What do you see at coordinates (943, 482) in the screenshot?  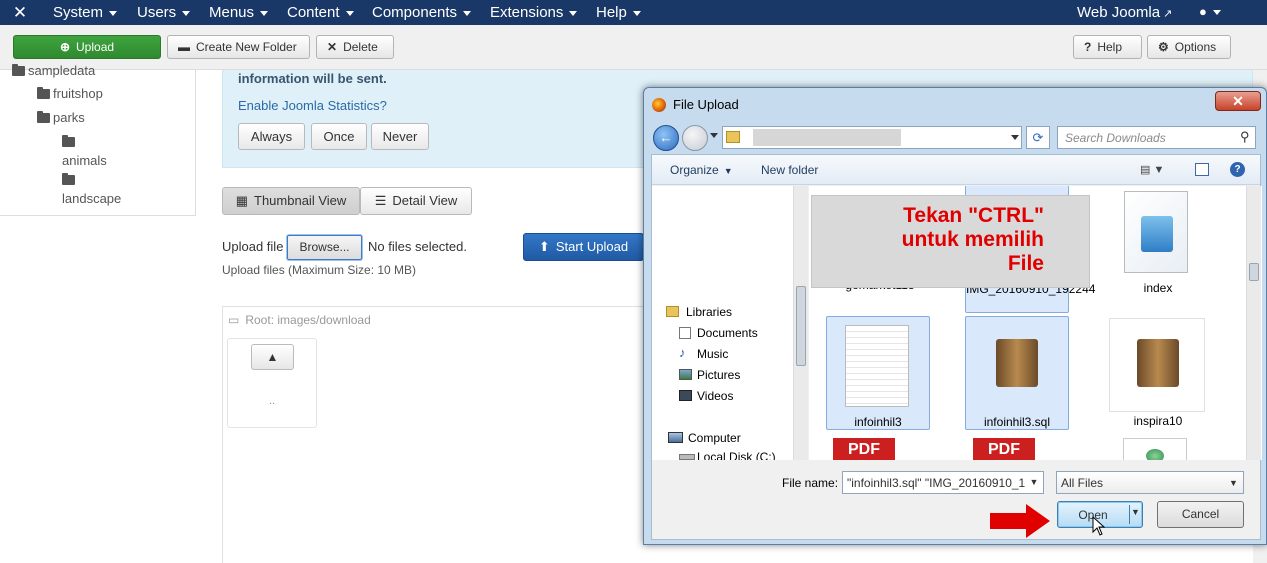 I see `file-name-input: "infoinhil3.sql" "IMG_20160910_19... ▼` at bounding box center [943, 482].